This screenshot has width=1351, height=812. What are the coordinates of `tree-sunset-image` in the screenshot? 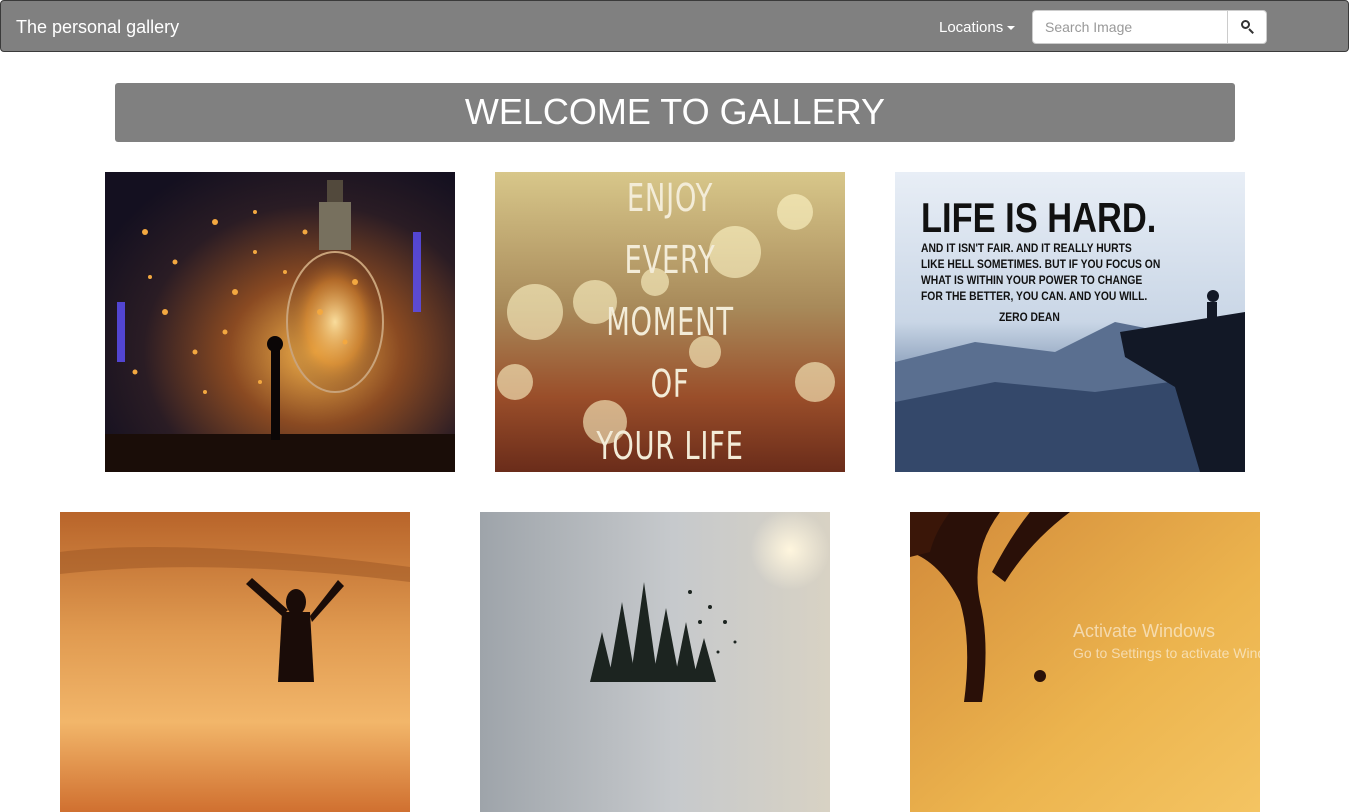 It's located at (1085, 662).